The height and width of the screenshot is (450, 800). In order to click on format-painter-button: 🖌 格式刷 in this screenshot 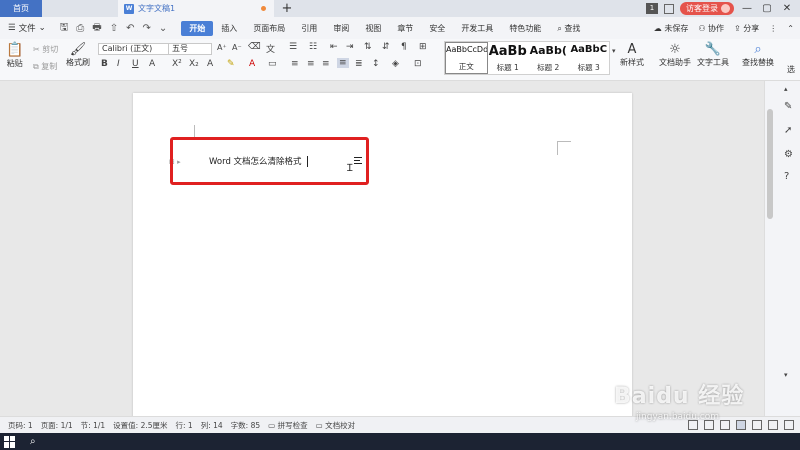, I will do `click(78, 55)`.